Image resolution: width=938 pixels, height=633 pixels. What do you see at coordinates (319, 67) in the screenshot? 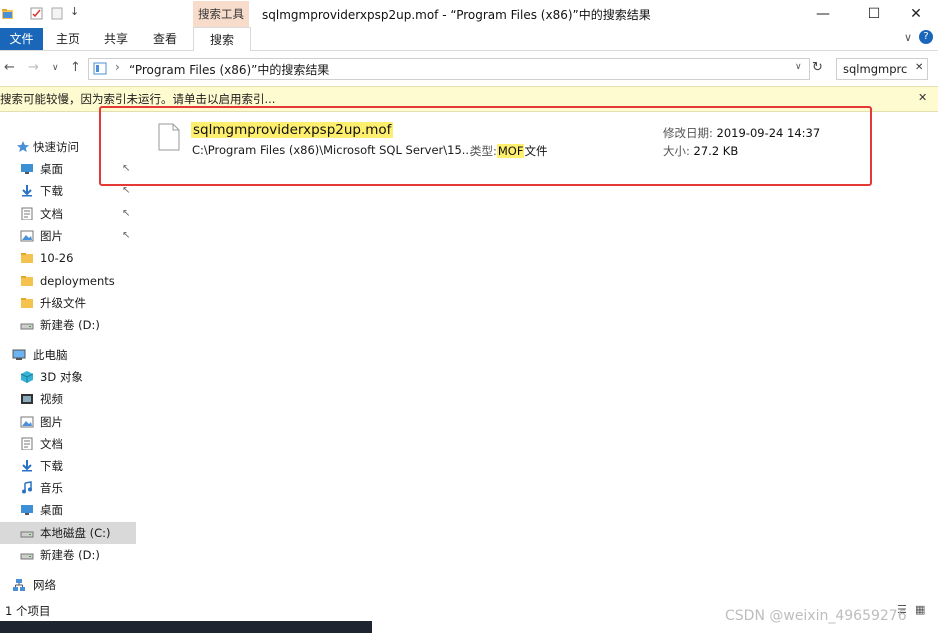
I see `breadcrumb-chevron-icon: ›` at bounding box center [319, 67].